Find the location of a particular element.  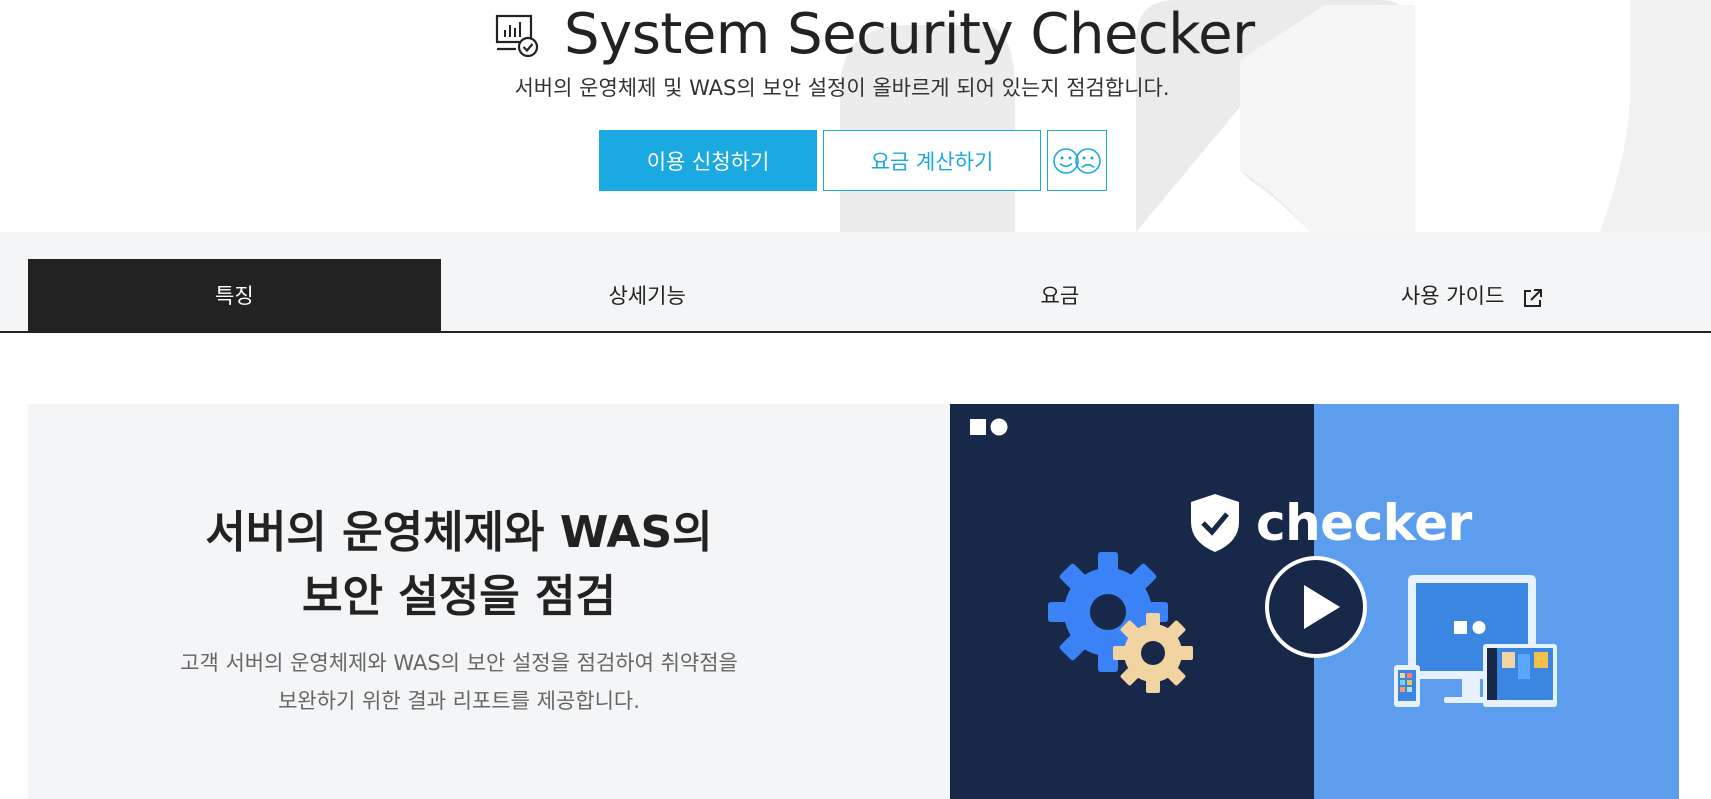

hero-buttons: 이용 신청하기 요금 계산하기 is located at coordinates (853, 160).